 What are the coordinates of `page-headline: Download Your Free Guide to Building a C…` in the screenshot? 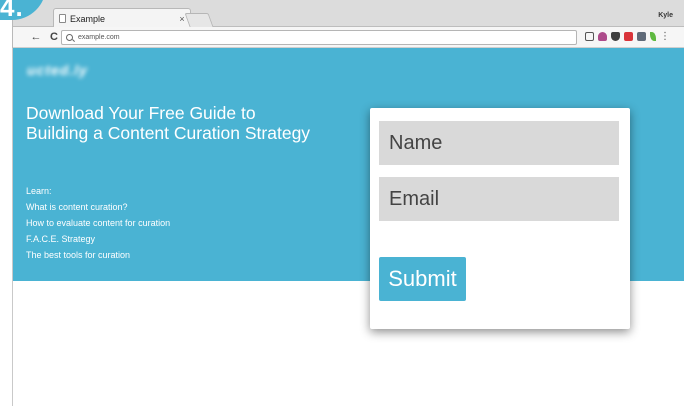 It's located at (168, 123).